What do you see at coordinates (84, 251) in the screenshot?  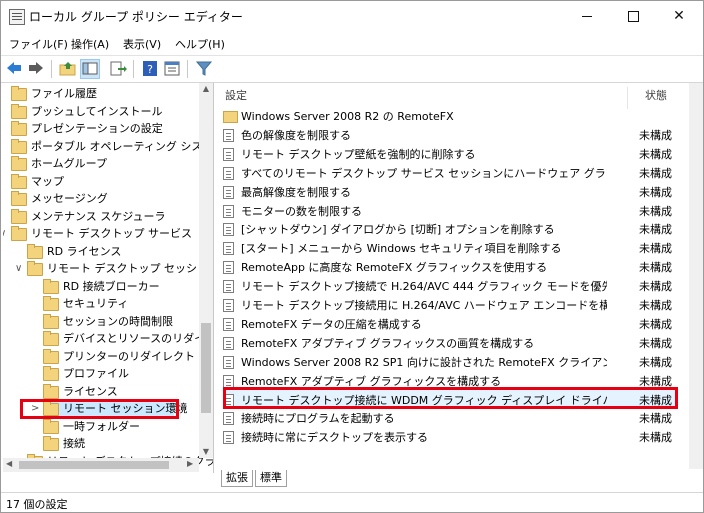 I see `tree-item-label: RD ライセンス` at bounding box center [84, 251].